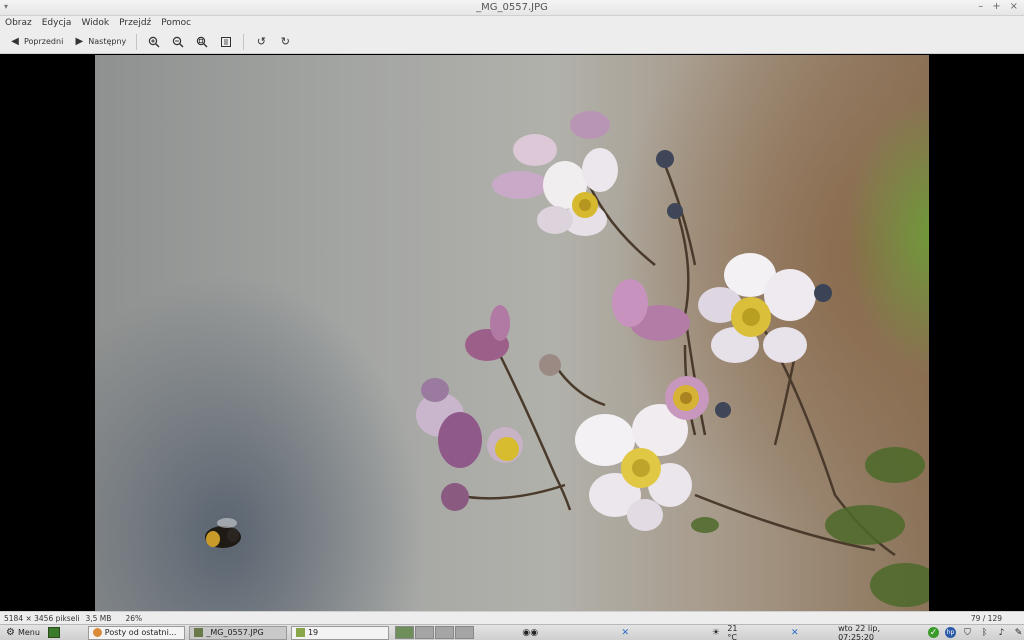 The image size is (1024, 640). Describe the element at coordinates (984, 632) in the screenshot. I see `bluetooth-icon: ᛒ` at that location.